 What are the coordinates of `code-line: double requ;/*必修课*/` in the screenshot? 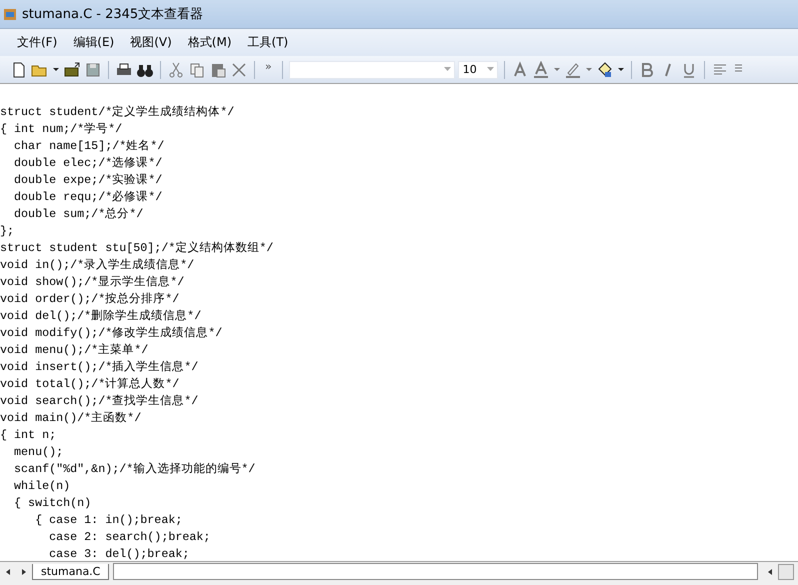 It's located at (88, 197).